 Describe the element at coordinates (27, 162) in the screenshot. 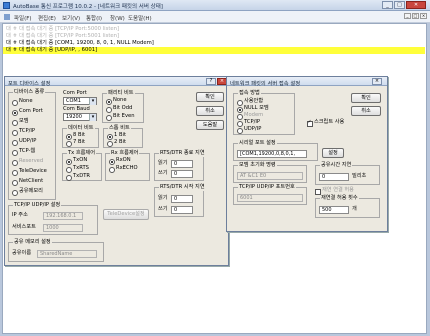

I see `device-radio: Reserved` at that location.